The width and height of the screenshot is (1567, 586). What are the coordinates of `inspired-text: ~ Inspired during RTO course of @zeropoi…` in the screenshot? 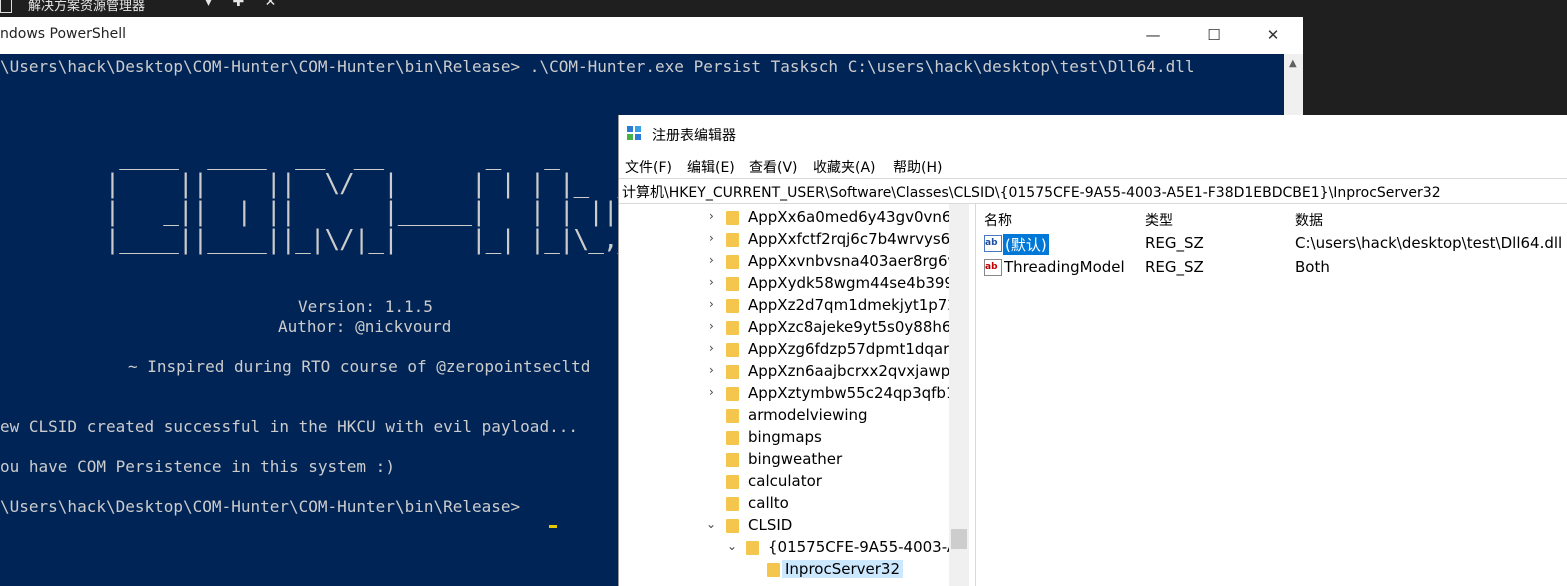 It's located at (359, 366).